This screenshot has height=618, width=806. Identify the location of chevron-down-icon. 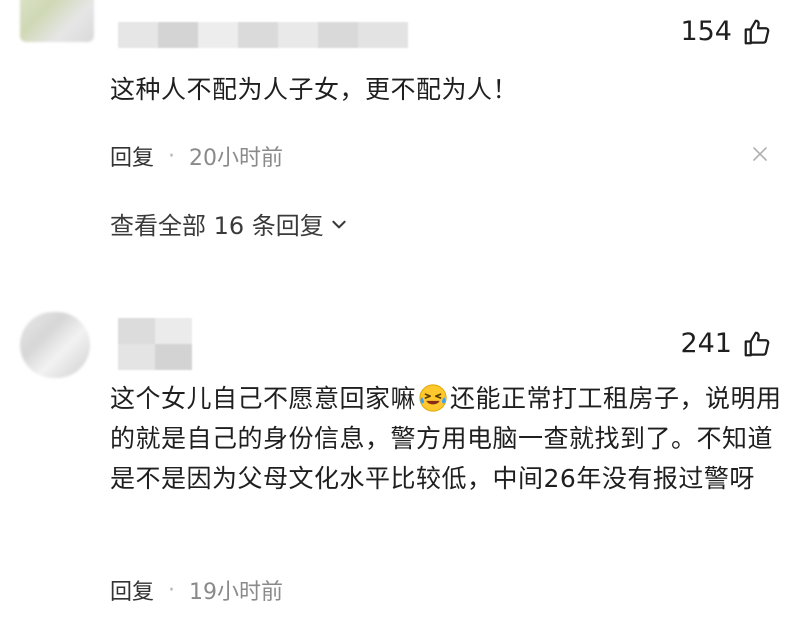
(339, 224).